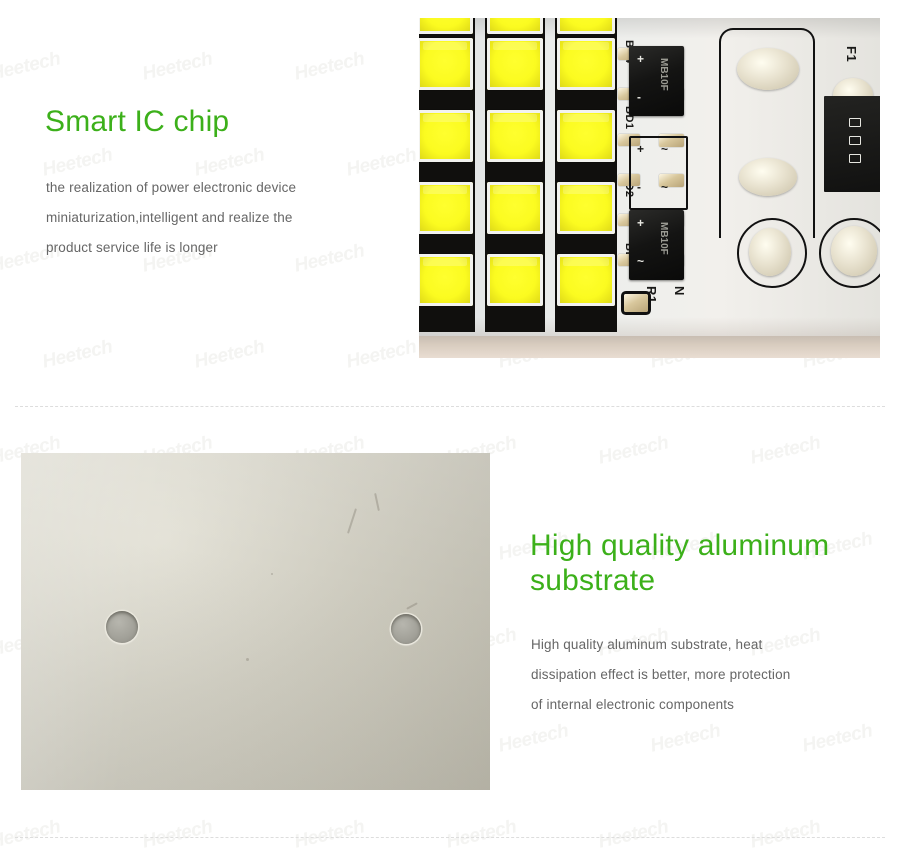 The width and height of the screenshot is (900, 852). Describe the element at coordinates (680, 563) in the screenshot. I see `aluminum-substrate-heading: High quality aluminum substrate` at that location.